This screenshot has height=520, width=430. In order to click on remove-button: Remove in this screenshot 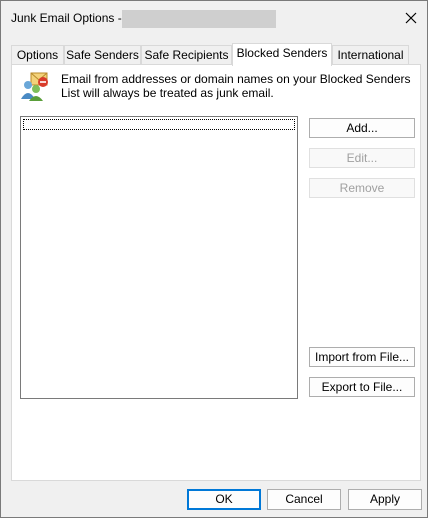, I will do `click(362, 188)`.